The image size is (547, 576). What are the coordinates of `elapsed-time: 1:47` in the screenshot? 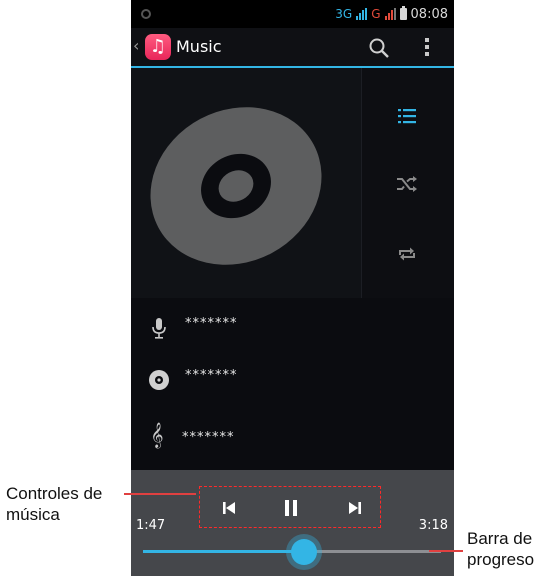 It's located at (151, 525).